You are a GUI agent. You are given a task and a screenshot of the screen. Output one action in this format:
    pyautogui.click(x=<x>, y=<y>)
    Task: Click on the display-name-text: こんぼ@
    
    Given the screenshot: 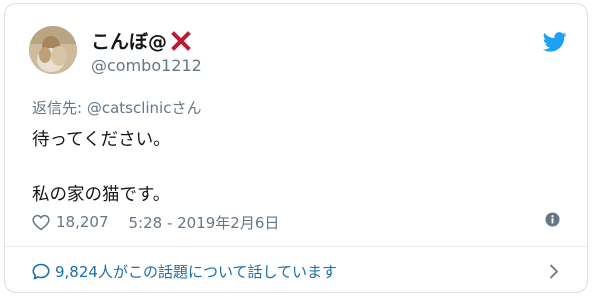 What is the action you would take?
    pyautogui.click(x=129, y=42)
    